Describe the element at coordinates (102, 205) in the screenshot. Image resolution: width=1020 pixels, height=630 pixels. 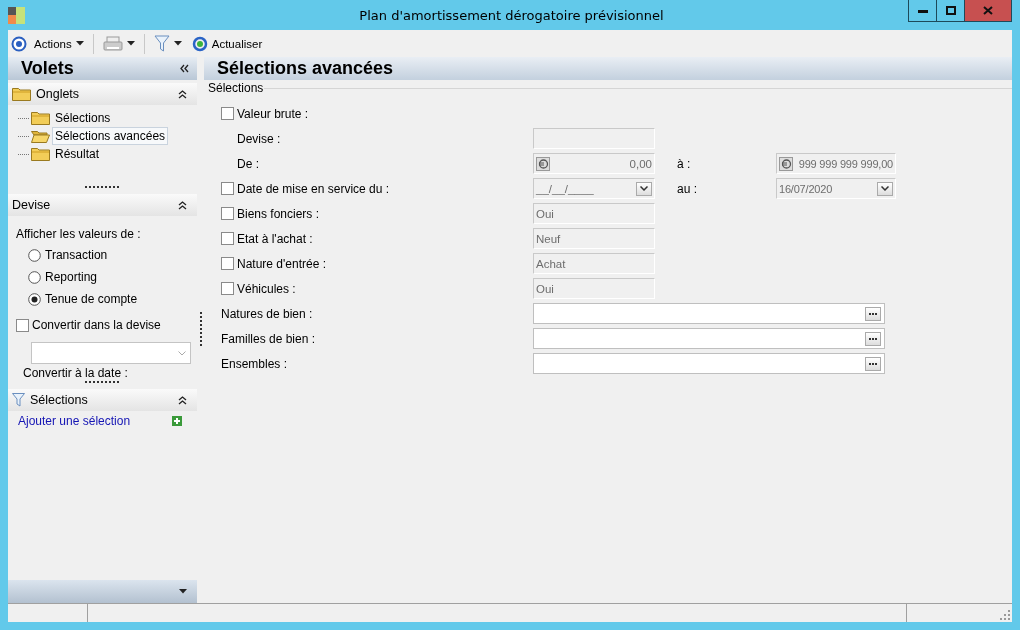
I see `panel-header: Devise` at that location.